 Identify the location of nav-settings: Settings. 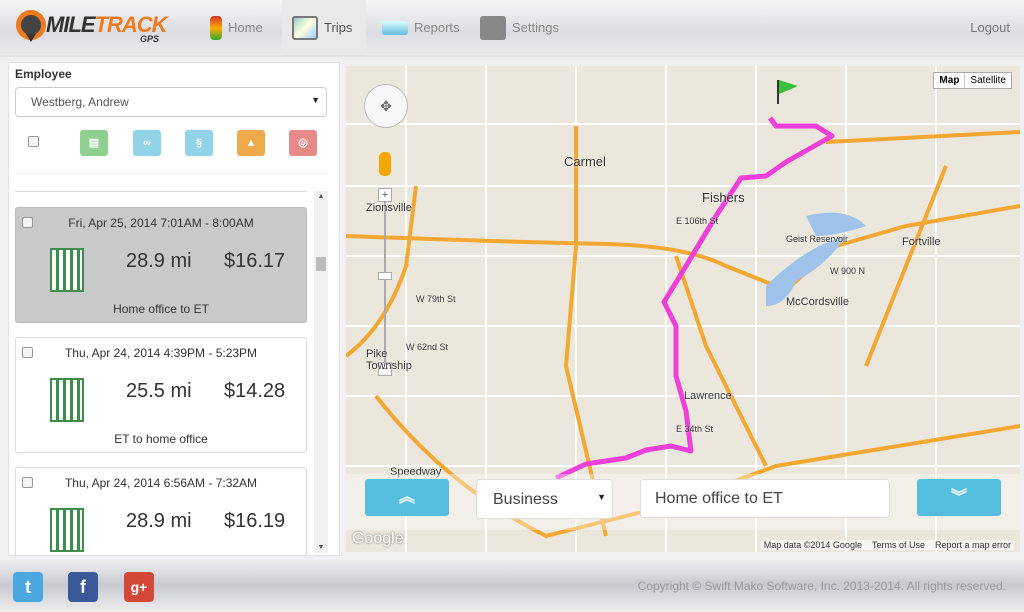
(519, 27).